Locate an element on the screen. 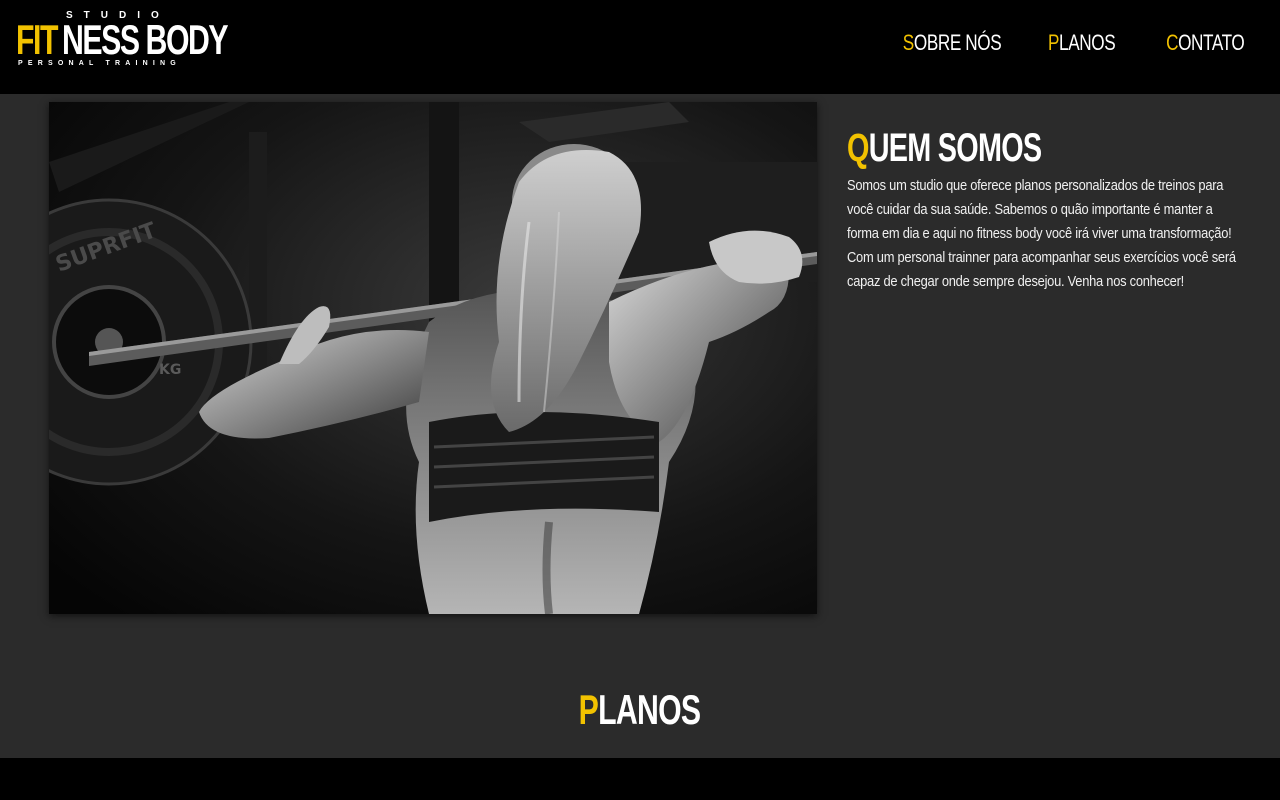 This screenshot has height=800, width=1280. nav-link-sobre-nos: SOBRE NÓS is located at coordinates (952, 43).